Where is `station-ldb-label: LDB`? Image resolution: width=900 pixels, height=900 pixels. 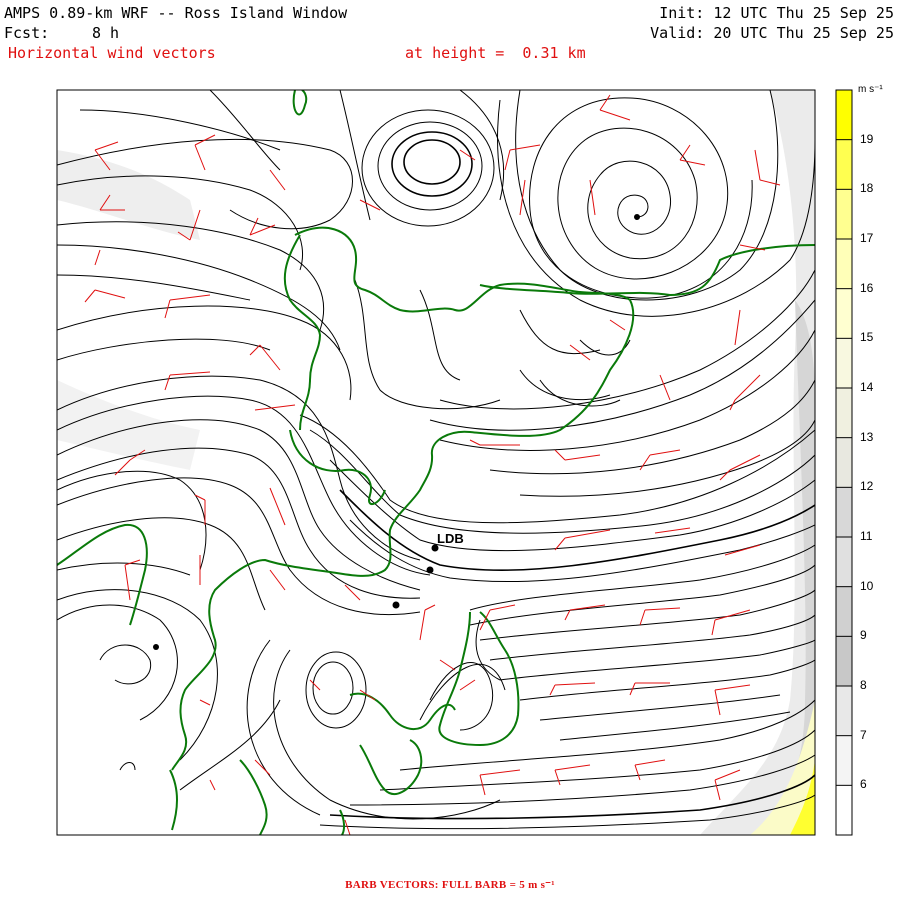 station-ldb-label: LDB is located at coordinates (450, 538).